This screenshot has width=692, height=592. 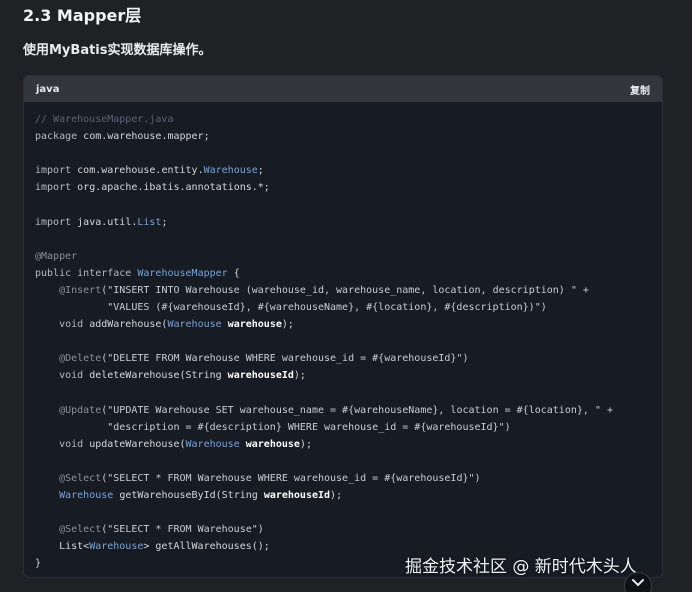 I want to click on watermark-text: 掘金技术社区 @ 新时代木头人, so click(x=521, y=567).